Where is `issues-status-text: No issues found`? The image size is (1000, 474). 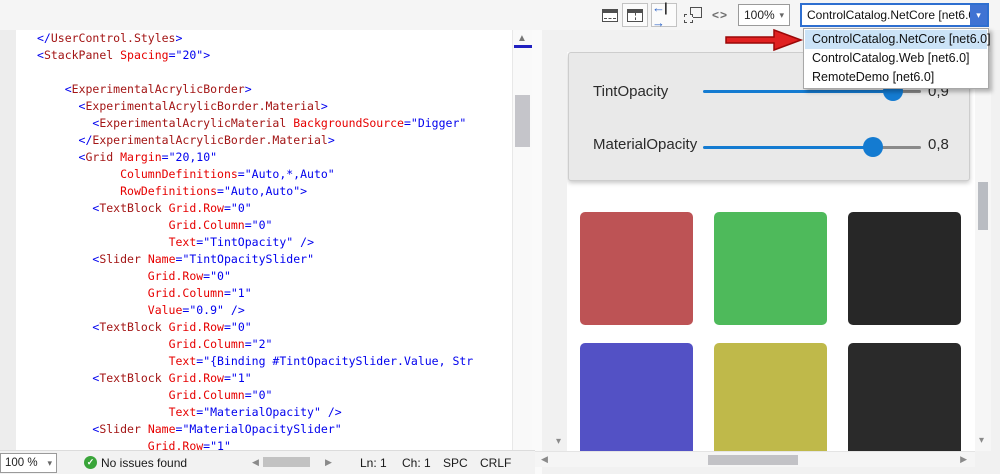
issues-status-text: No issues found is located at coordinates (144, 463).